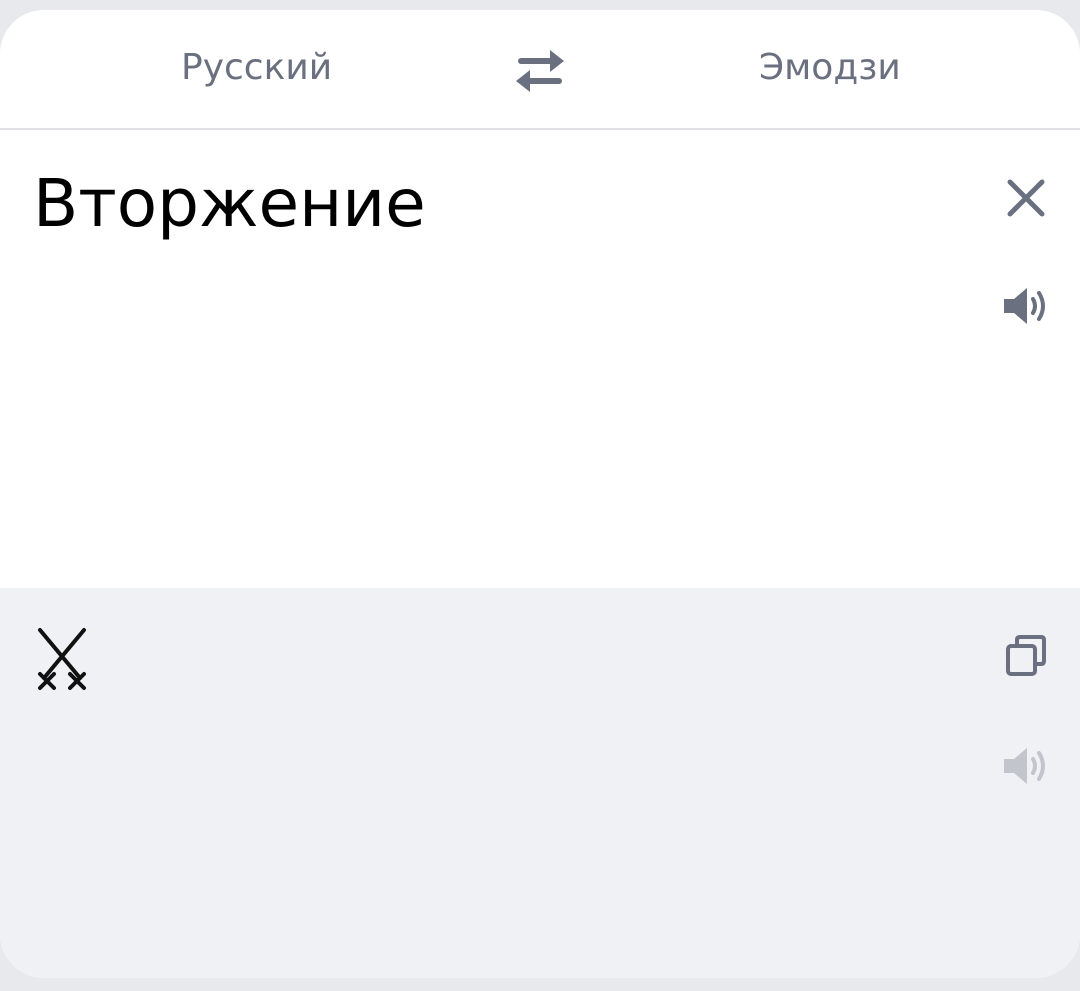 This screenshot has height=991, width=1080. Describe the element at coordinates (830, 68) in the screenshot. I see `target-language-button: Эмодзи` at that location.